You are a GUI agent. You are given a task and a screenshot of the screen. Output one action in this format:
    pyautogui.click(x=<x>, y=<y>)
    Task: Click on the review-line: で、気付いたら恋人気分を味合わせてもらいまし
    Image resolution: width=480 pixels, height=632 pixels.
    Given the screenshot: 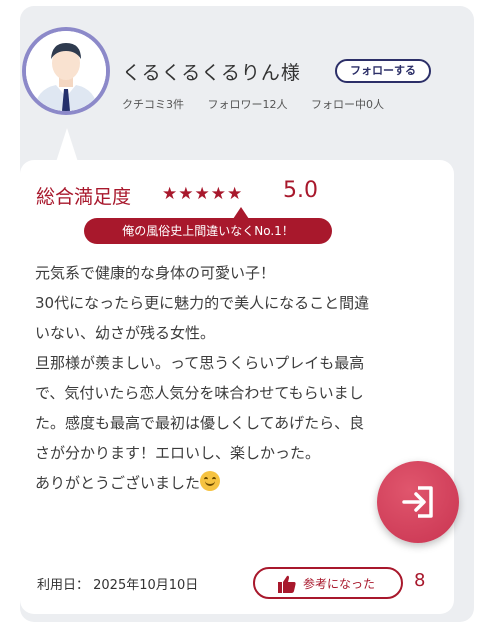 What is the action you would take?
    pyautogui.click(x=199, y=393)
    